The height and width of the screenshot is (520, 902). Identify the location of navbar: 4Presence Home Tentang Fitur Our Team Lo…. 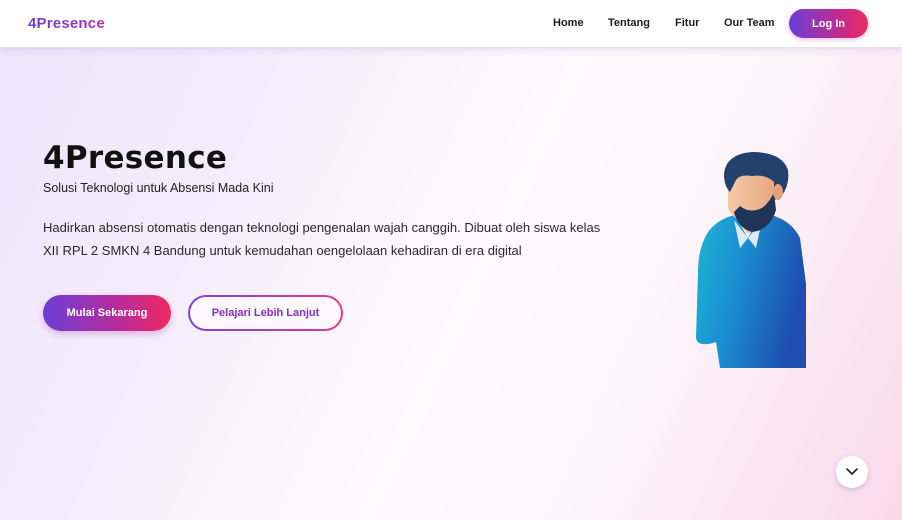
(451, 24).